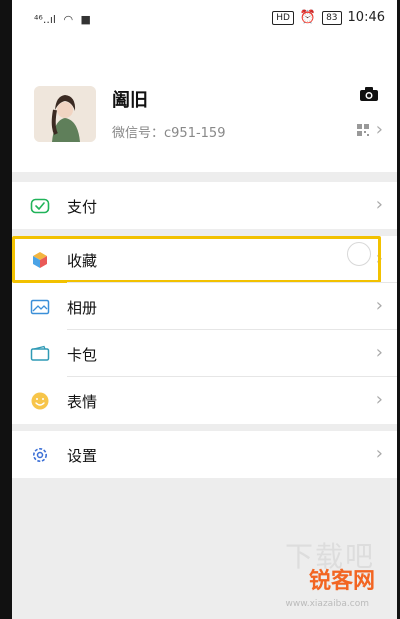 Image resolution: width=400 pixels, height=619 pixels. Describe the element at coordinates (341, 581) in the screenshot. I see `watermark-brand: 锐客网` at that location.